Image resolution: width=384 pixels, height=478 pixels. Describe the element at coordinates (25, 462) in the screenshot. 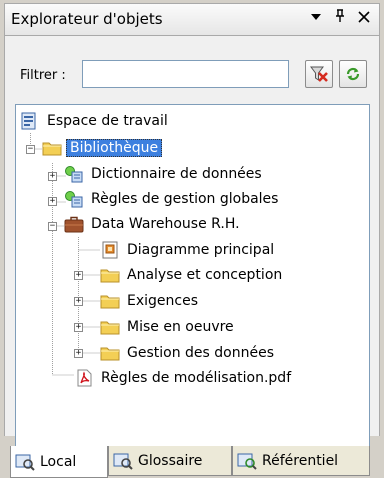

I see `local-workspace-icon` at that location.